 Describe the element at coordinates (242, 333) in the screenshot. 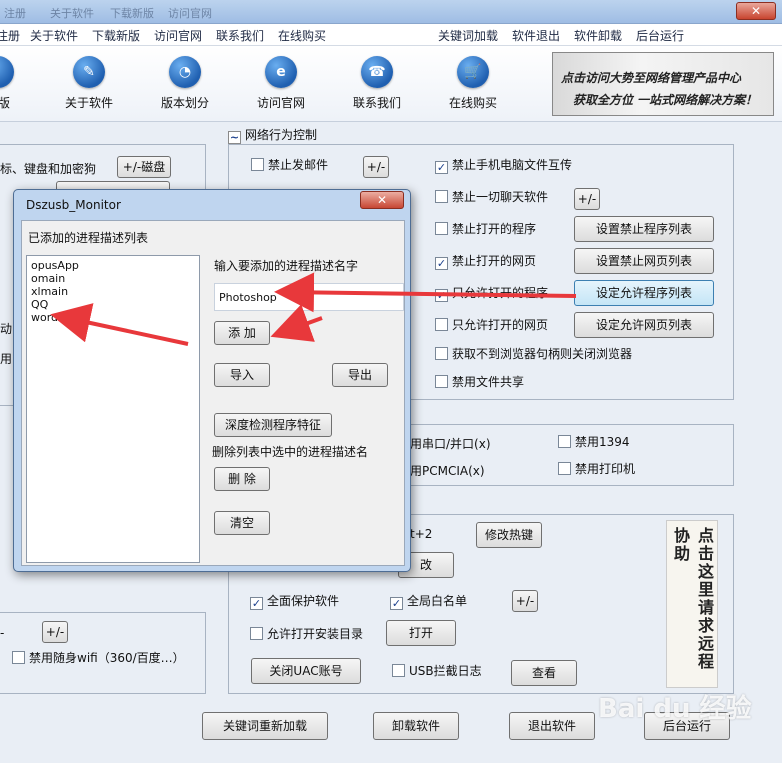

I see `add-button: 添 加` at that location.